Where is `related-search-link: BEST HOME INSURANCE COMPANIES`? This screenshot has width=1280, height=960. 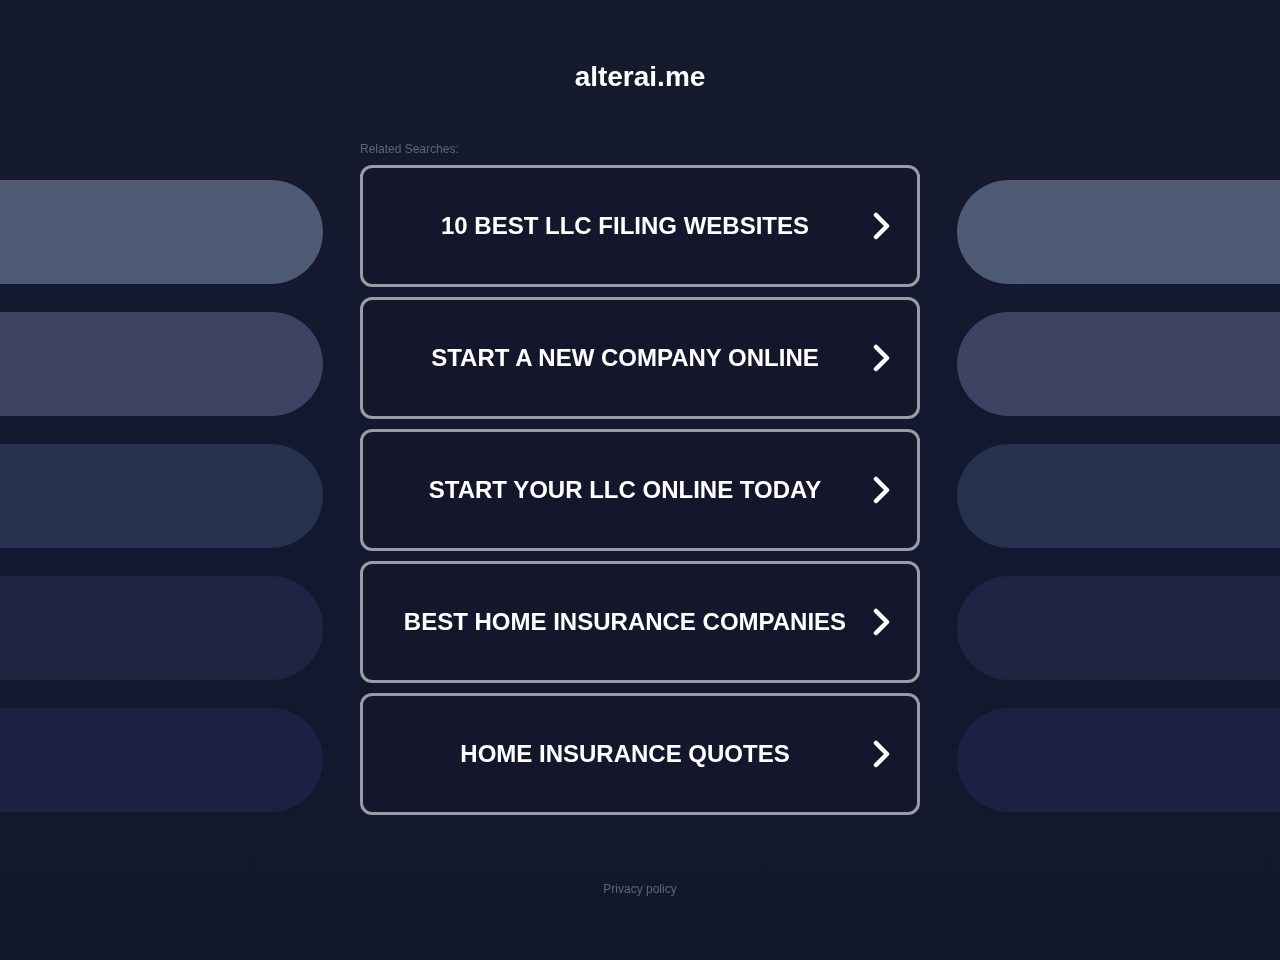
related-search-link: BEST HOME INSURANCE COMPANIES is located at coordinates (640, 622).